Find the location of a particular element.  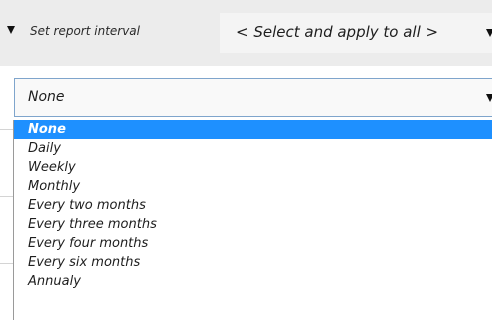

report-interval-select-value: None is located at coordinates (46, 97).